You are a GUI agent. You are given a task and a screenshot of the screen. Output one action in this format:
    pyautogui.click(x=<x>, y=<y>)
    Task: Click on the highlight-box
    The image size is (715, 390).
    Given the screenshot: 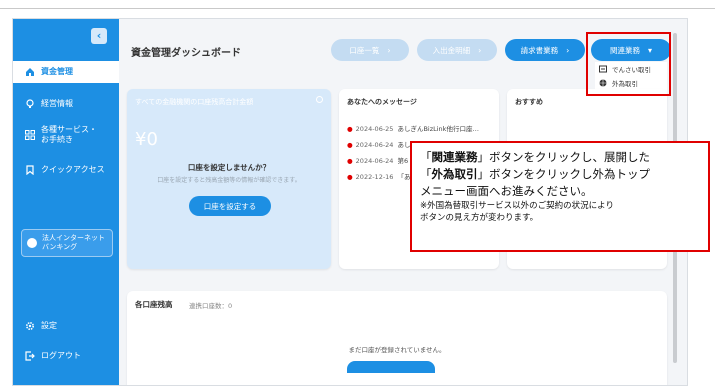 What is the action you would take?
    pyautogui.click(x=628, y=64)
    